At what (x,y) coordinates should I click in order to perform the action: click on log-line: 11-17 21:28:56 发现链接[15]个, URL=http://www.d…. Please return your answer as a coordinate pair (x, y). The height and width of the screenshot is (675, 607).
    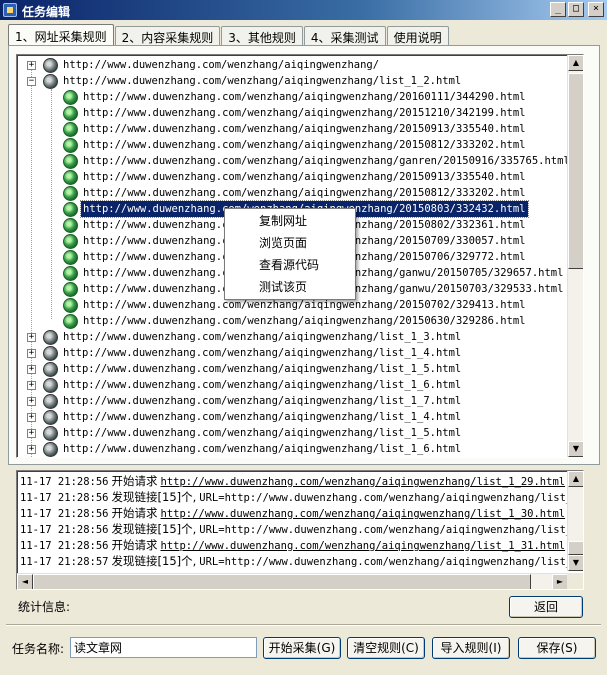
    Looking at the image, I should click on (294, 529).